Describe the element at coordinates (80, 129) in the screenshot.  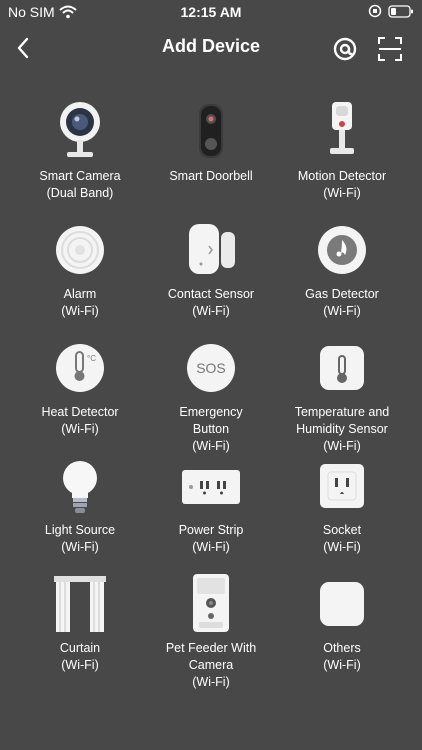
I see `smart-camera-icon` at that location.